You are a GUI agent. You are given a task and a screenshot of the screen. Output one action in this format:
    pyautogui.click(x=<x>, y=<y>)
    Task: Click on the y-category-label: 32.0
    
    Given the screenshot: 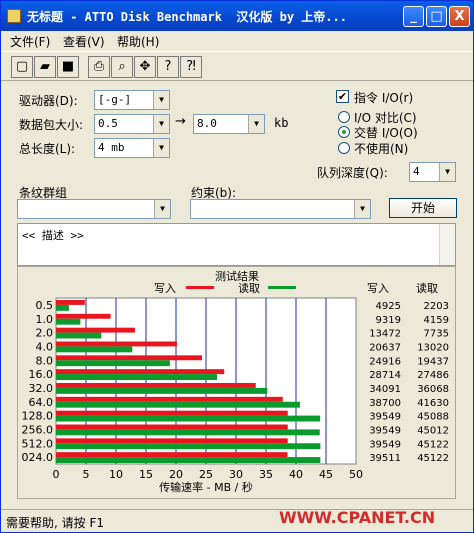 What is the action you would take?
    pyautogui.click(x=41, y=388)
    